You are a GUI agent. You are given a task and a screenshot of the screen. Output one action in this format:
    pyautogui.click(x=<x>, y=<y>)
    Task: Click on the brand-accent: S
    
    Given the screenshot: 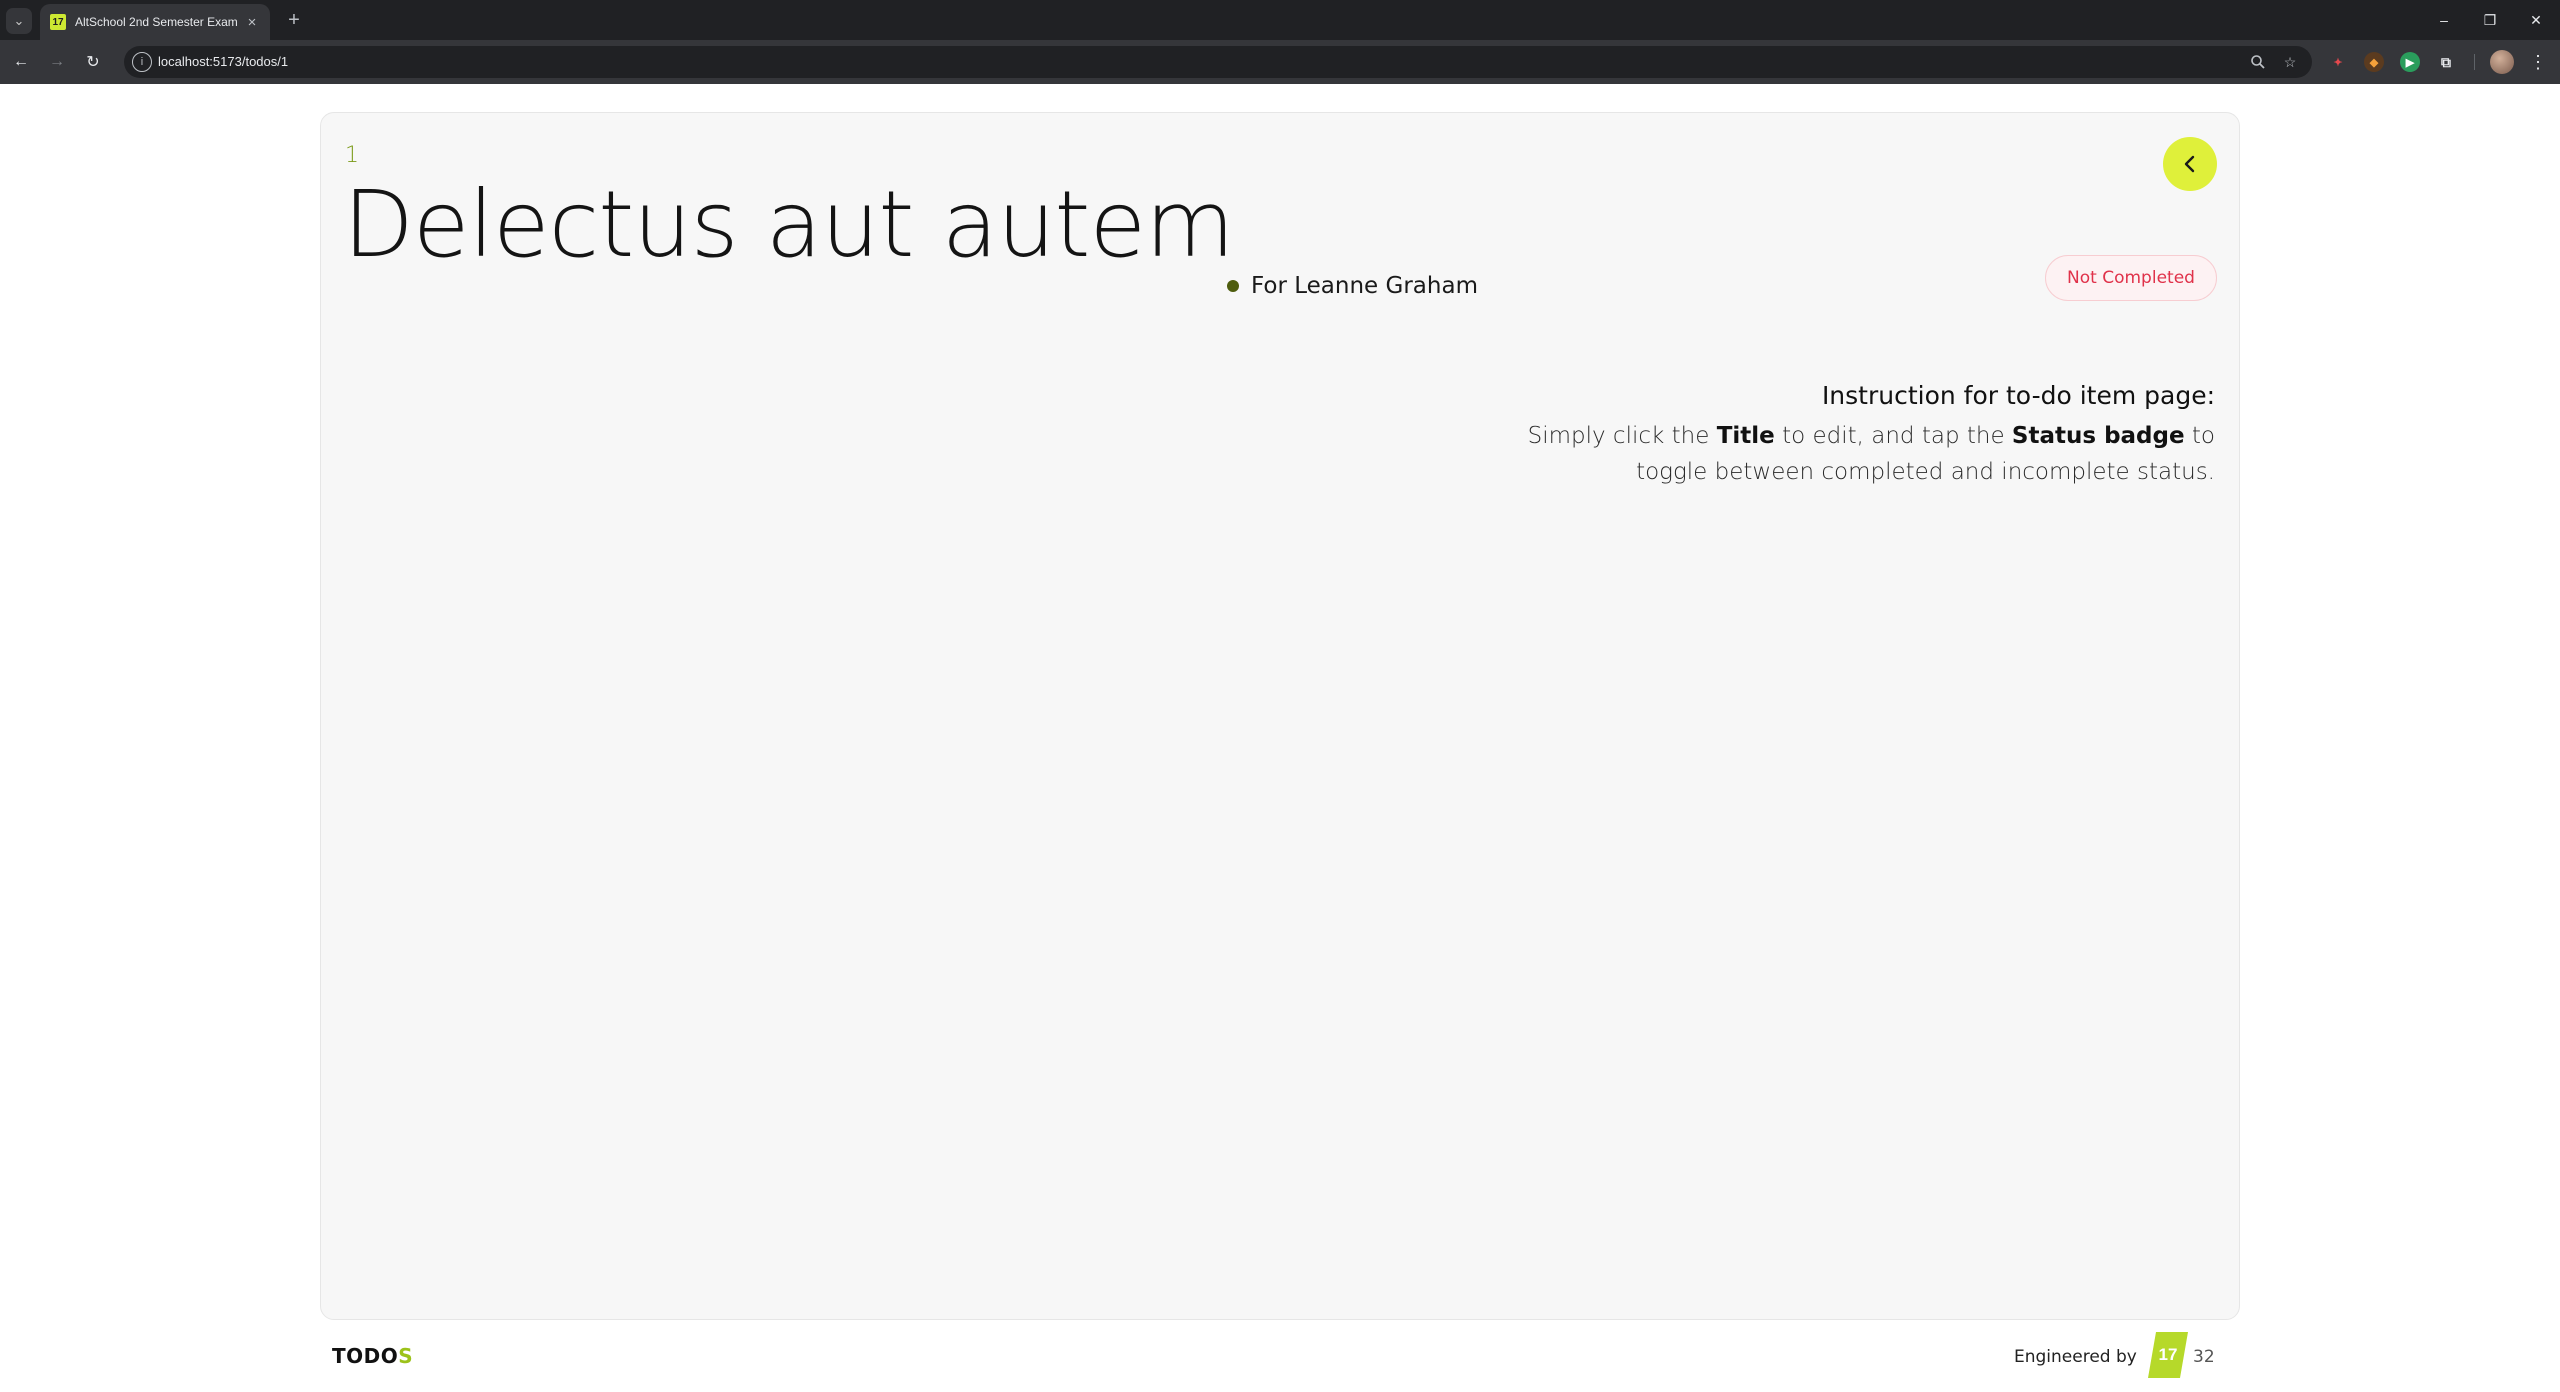 What is the action you would take?
    pyautogui.click(x=406, y=1356)
    